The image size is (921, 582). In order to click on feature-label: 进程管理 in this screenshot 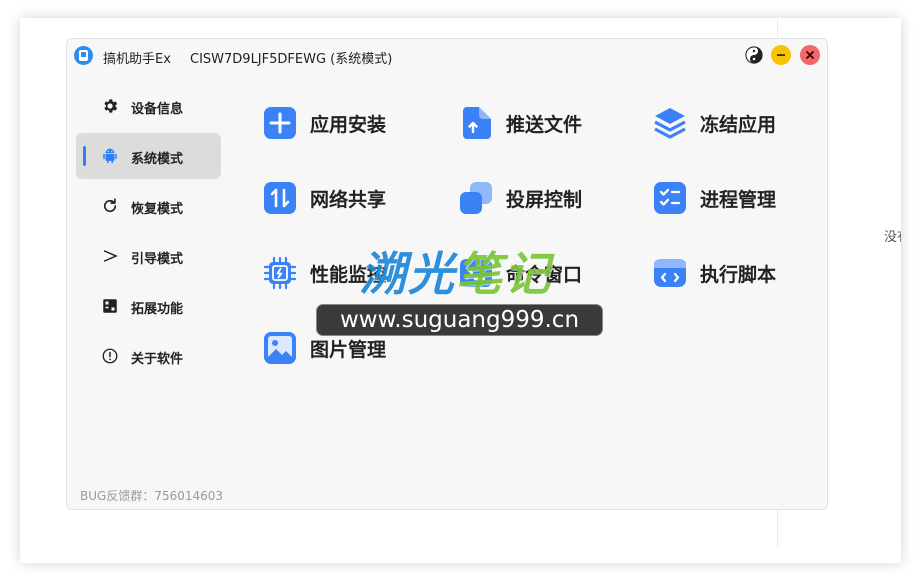, I will do `click(738, 199)`.